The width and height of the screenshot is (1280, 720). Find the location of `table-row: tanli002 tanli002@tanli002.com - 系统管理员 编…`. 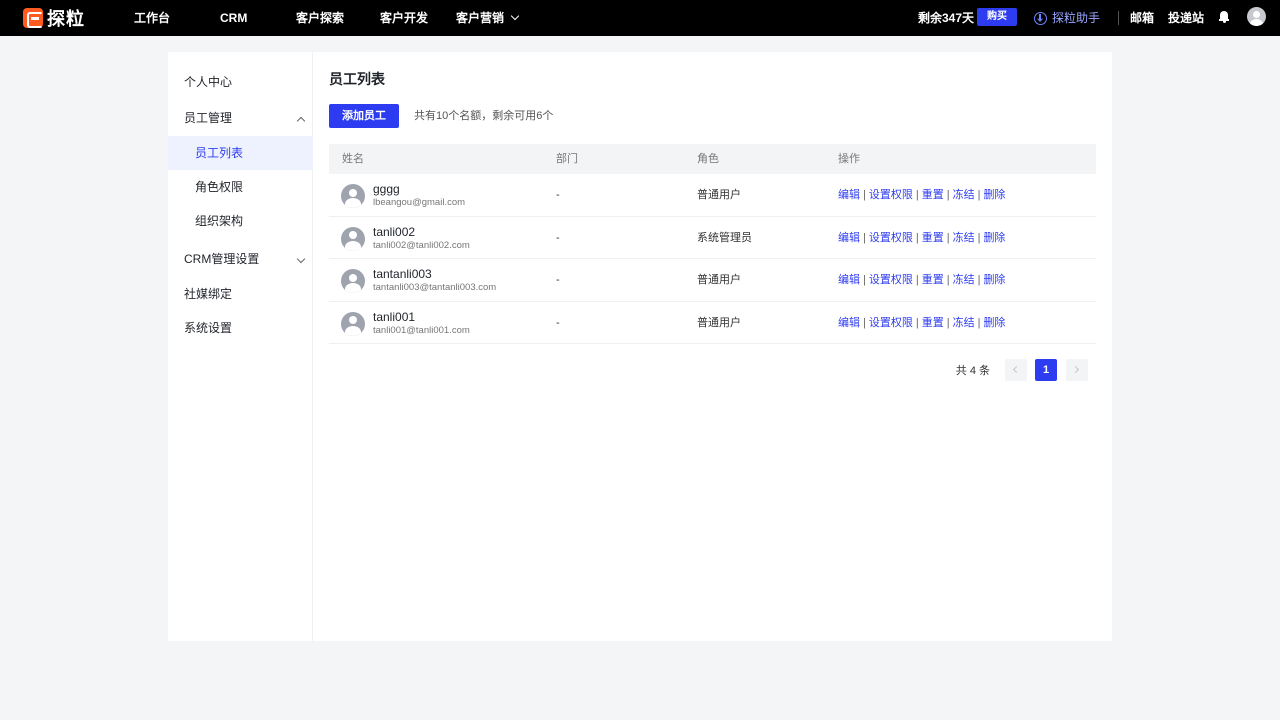

table-row: tanli002 tanli002@tanli002.com - 系统管理员 编… is located at coordinates (712, 238).